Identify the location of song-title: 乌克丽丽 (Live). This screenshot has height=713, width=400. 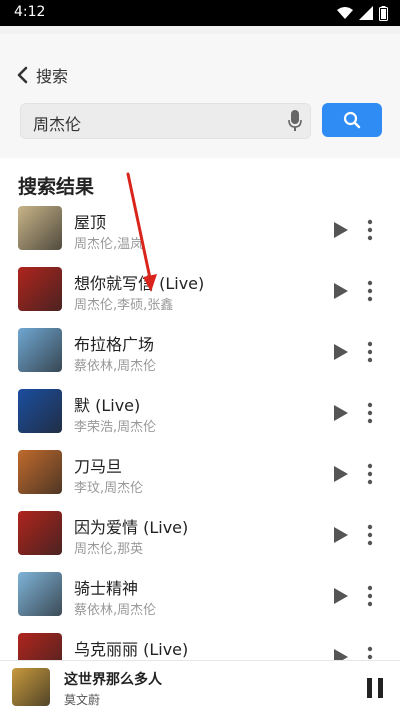
(131, 649).